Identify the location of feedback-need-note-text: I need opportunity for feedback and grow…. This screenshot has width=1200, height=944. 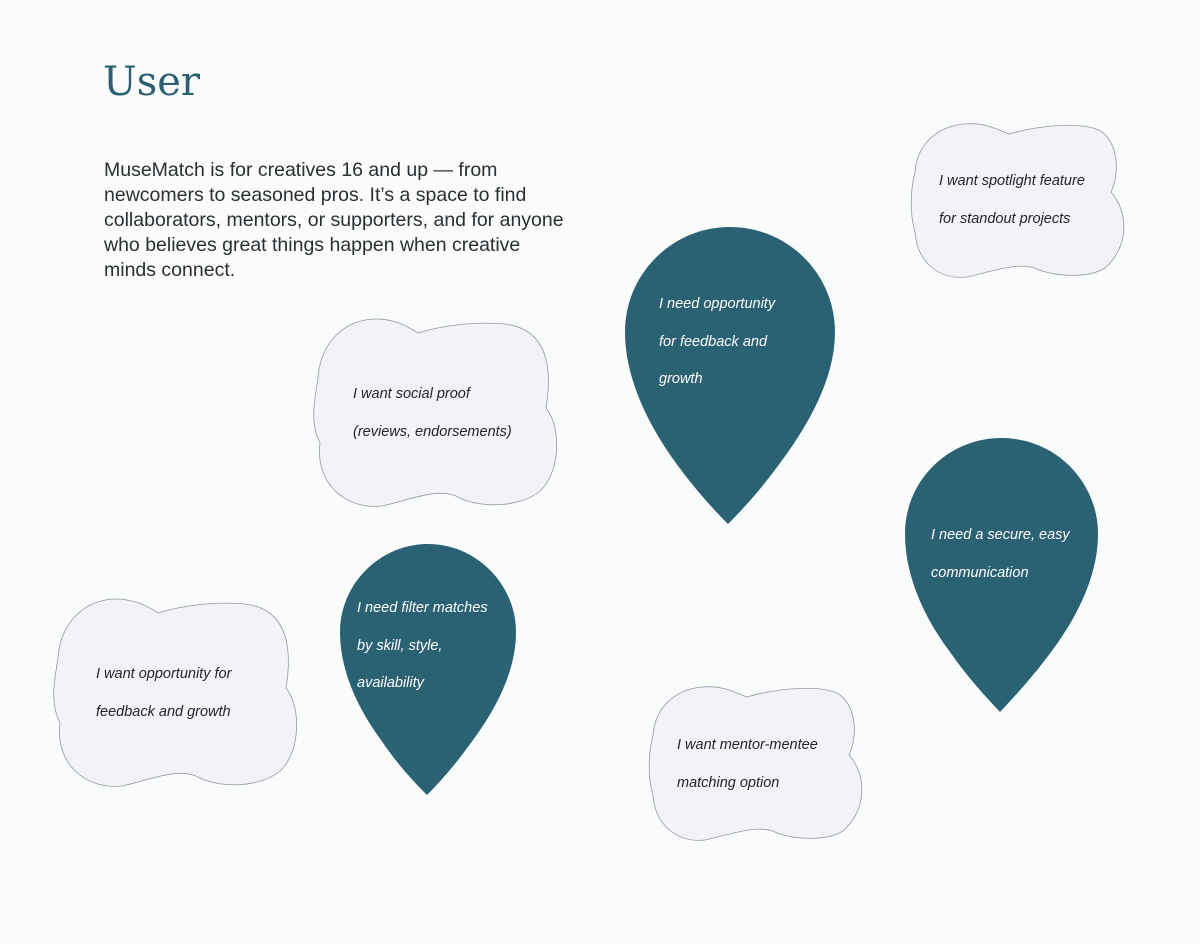
(717, 341).